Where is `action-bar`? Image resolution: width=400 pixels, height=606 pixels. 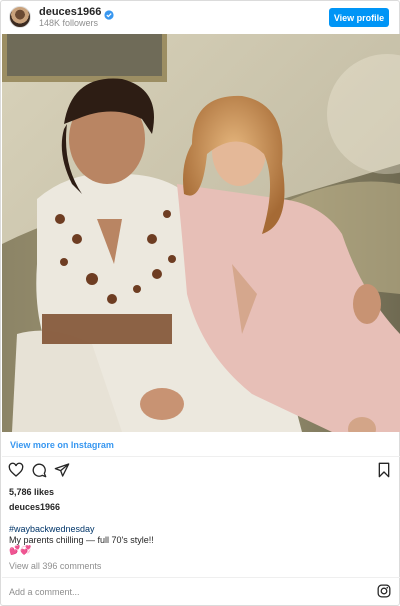
action-bar is located at coordinates (39, 470).